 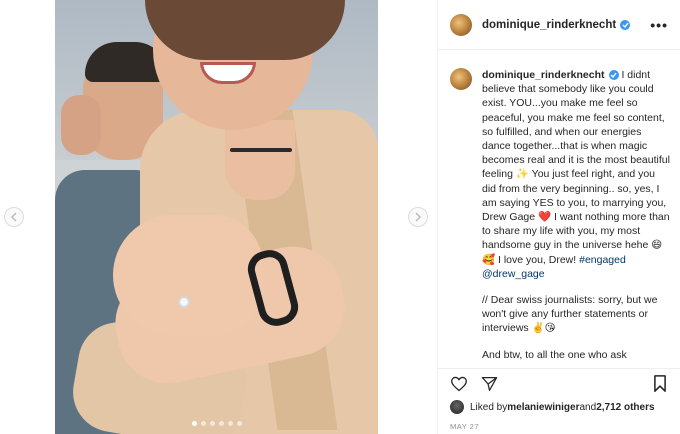 I want to click on next-slide-button, so click(x=418, y=217).